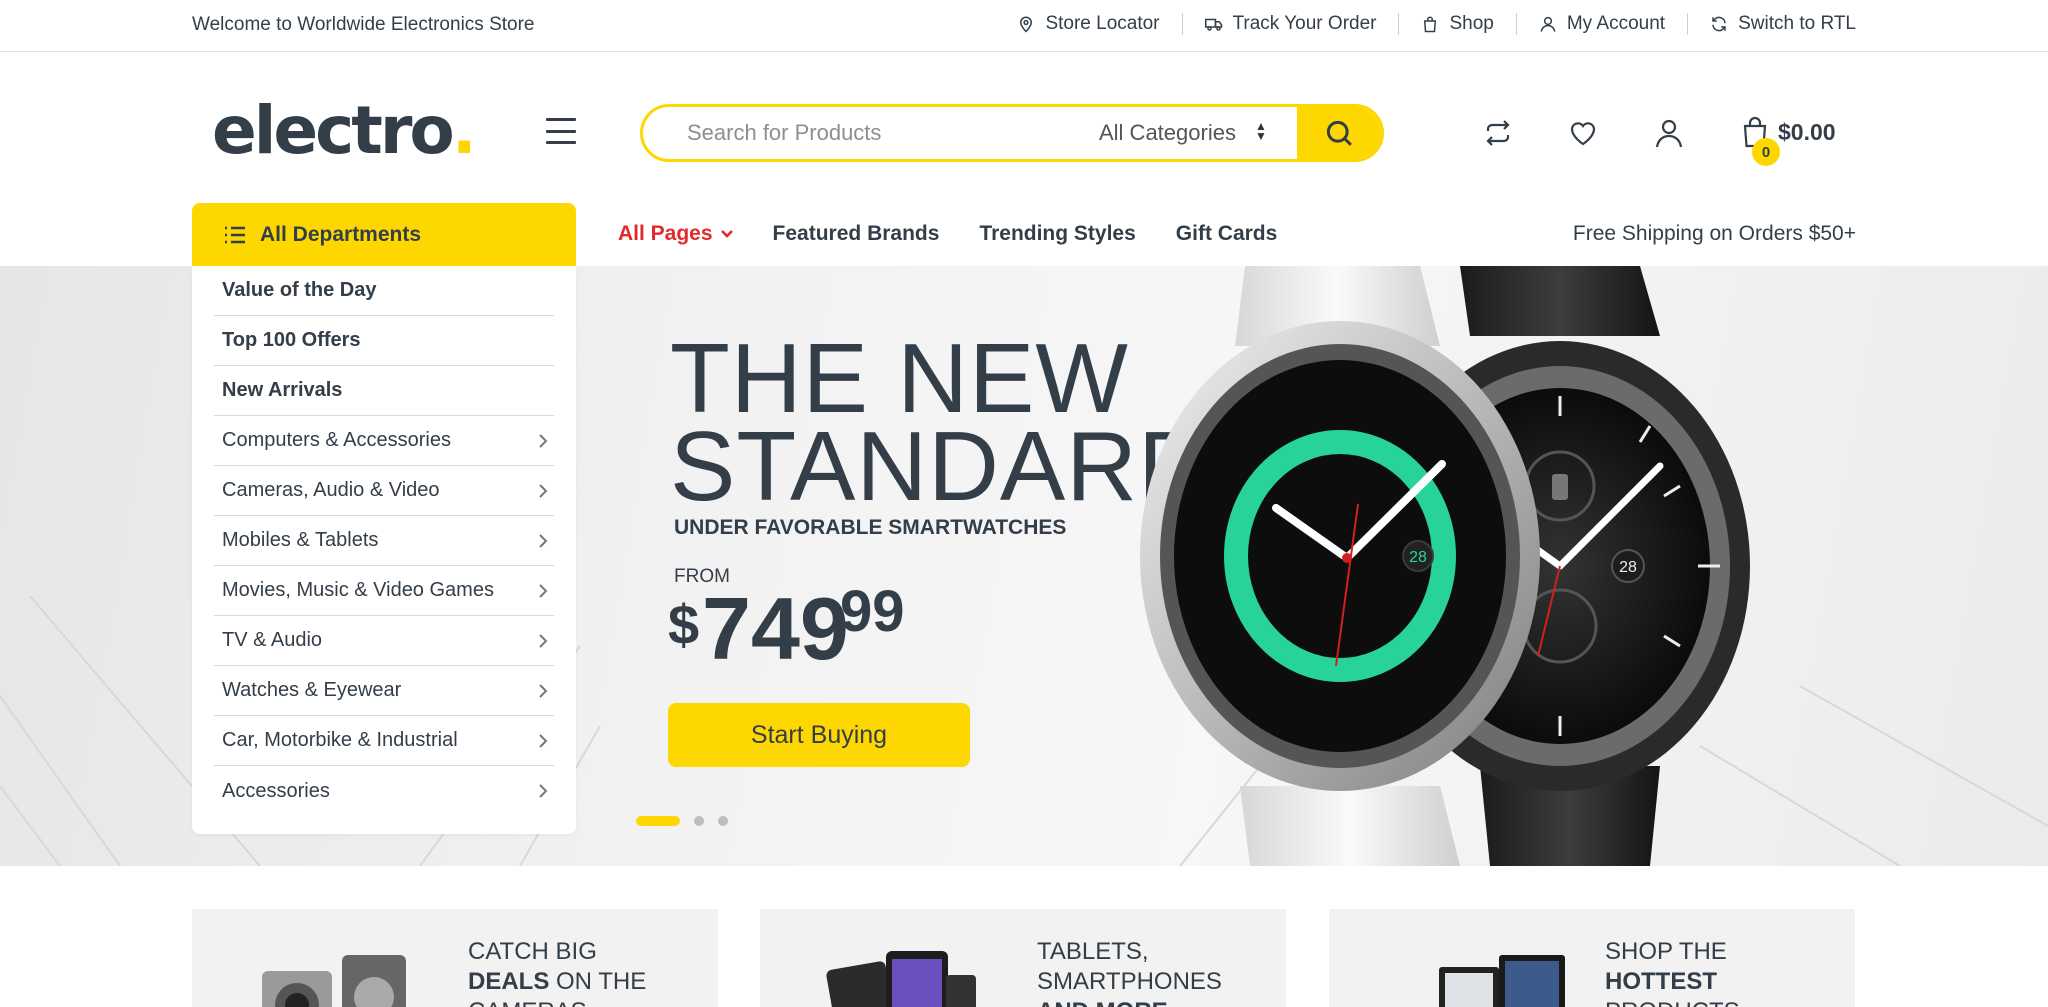 The image size is (2048, 1007). I want to click on dept-car-motorbike-industrial: Car, Motorbike & Industrial, so click(384, 741).